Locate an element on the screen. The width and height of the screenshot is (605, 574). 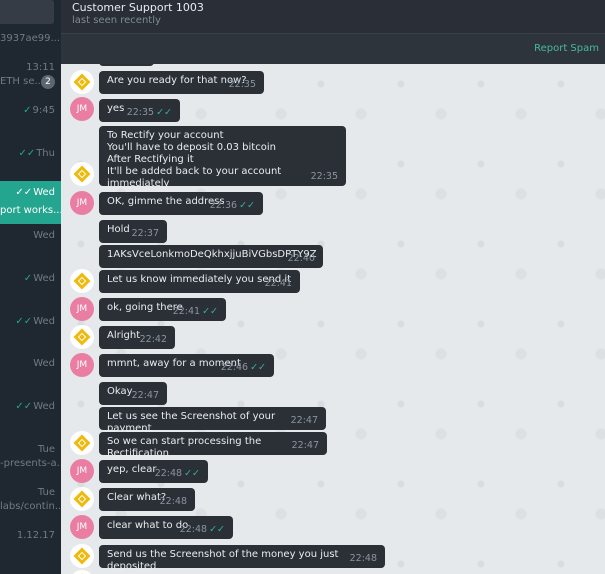
sidebar-search-box is located at coordinates (27, 12).